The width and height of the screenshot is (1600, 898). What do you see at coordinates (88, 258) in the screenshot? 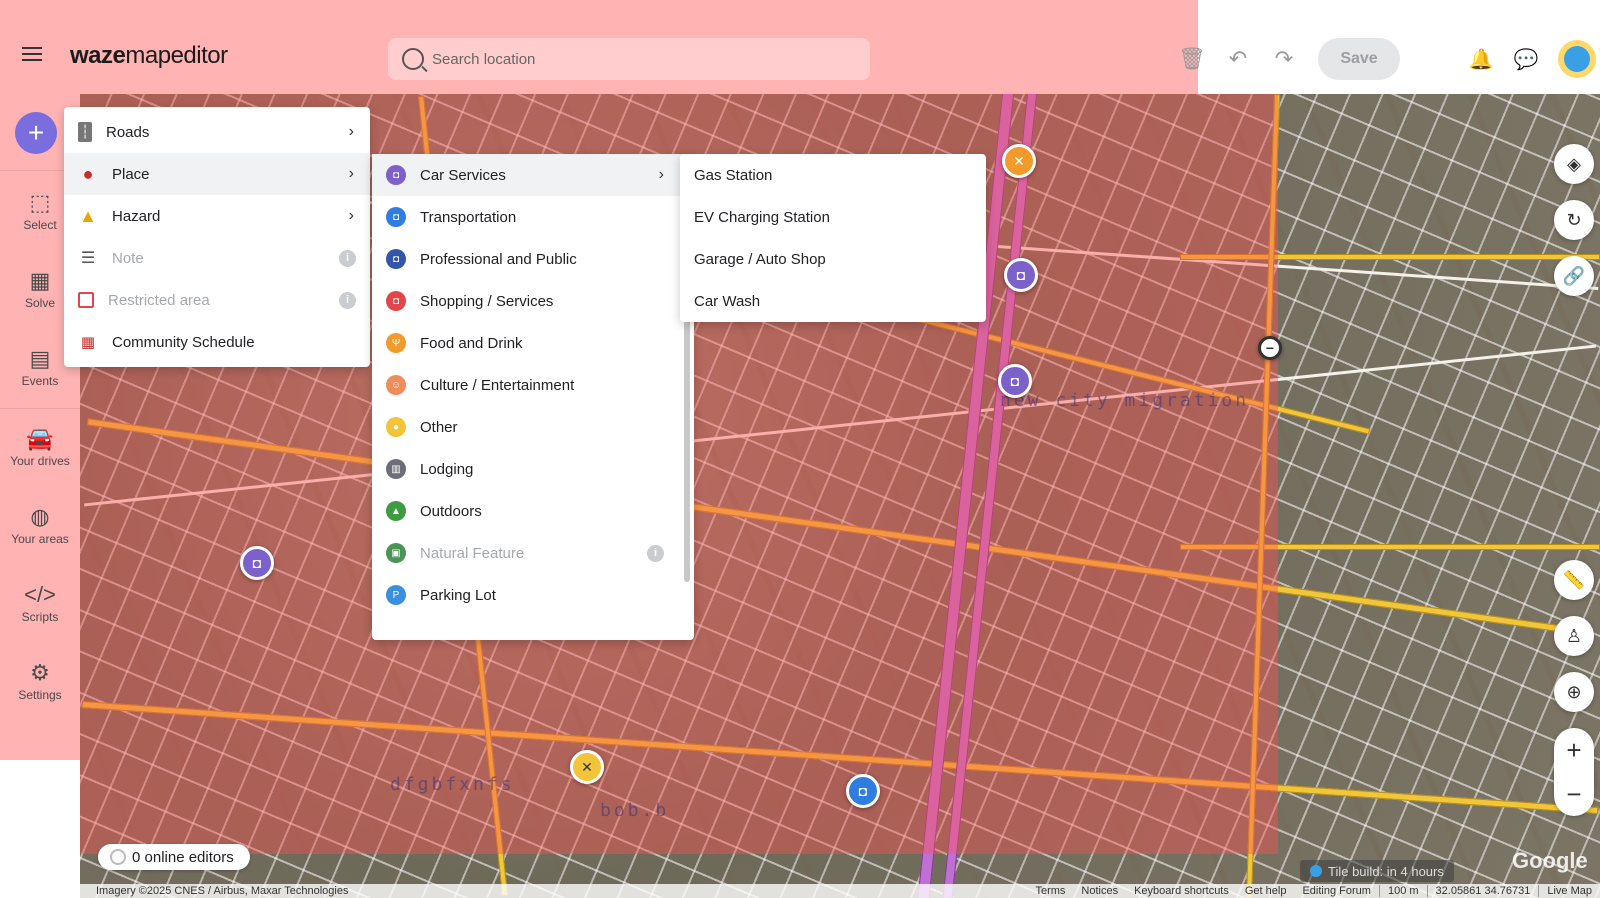
I see `note-icon: ☰` at bounding box center [88, 258].